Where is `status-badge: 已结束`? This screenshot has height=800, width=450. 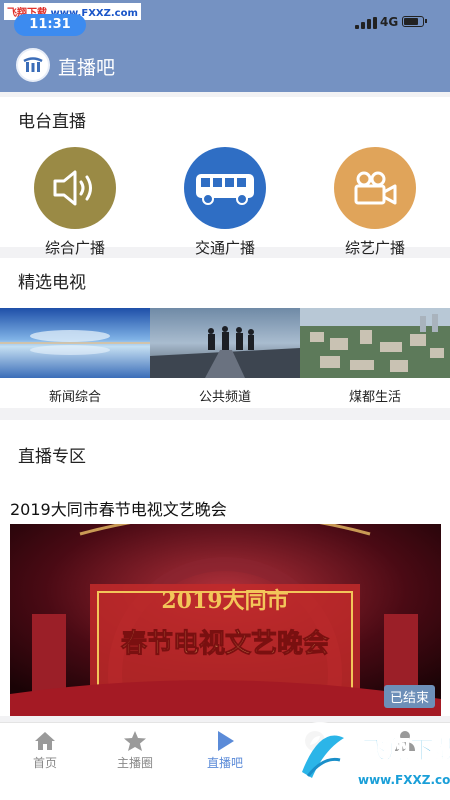 status-badge: 已结束 is located at coordinates (409, 696).